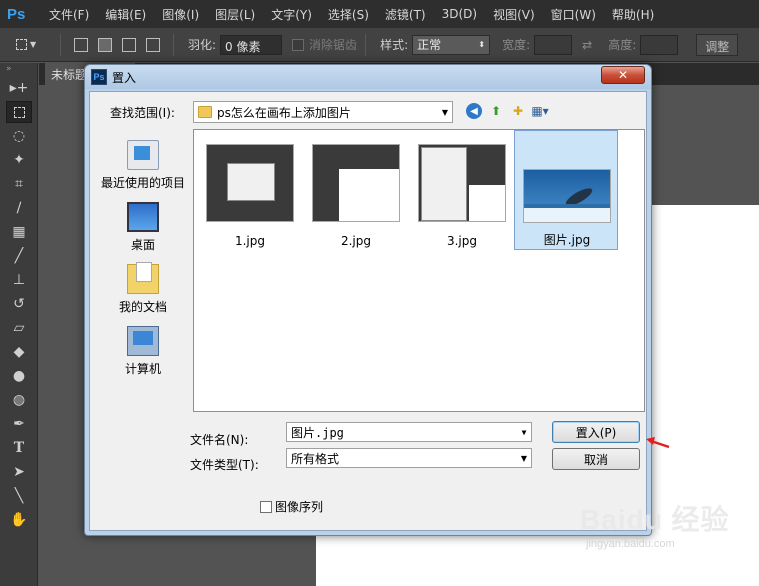  What do you see at coordinates (266, 506) in the screenshot?
I see `image-sequence-checkbox` at bounding box center [266, 506].